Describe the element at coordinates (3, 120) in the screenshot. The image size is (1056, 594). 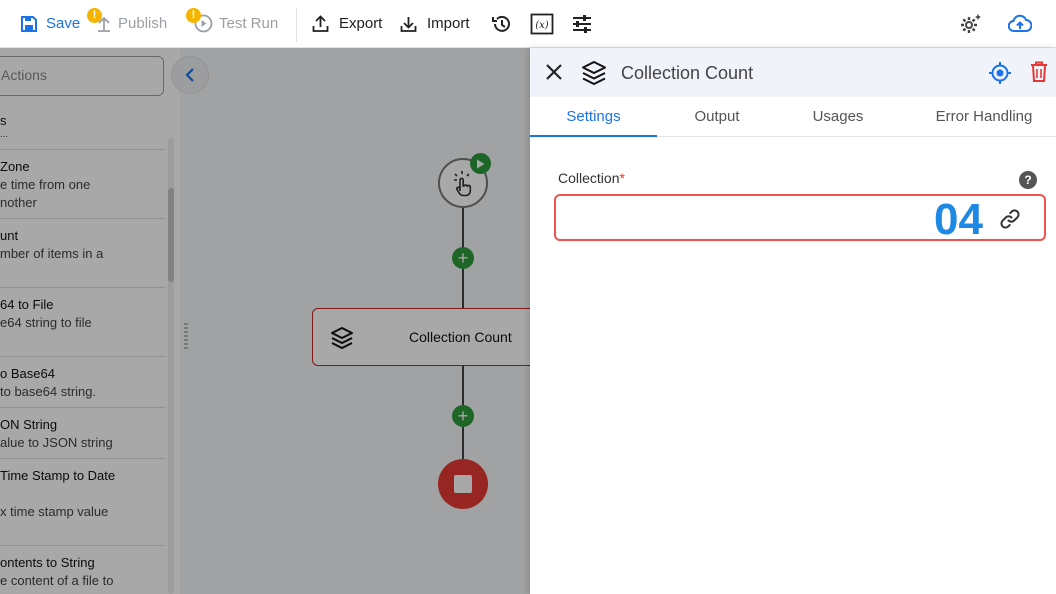
I see `action-title: s` at that location.